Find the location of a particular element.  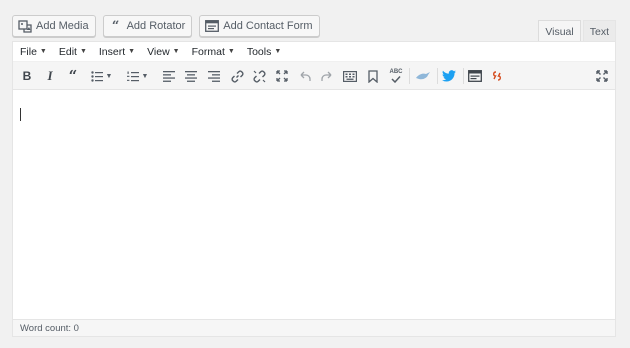

unlink-icon is located at coordinates (259, 76).